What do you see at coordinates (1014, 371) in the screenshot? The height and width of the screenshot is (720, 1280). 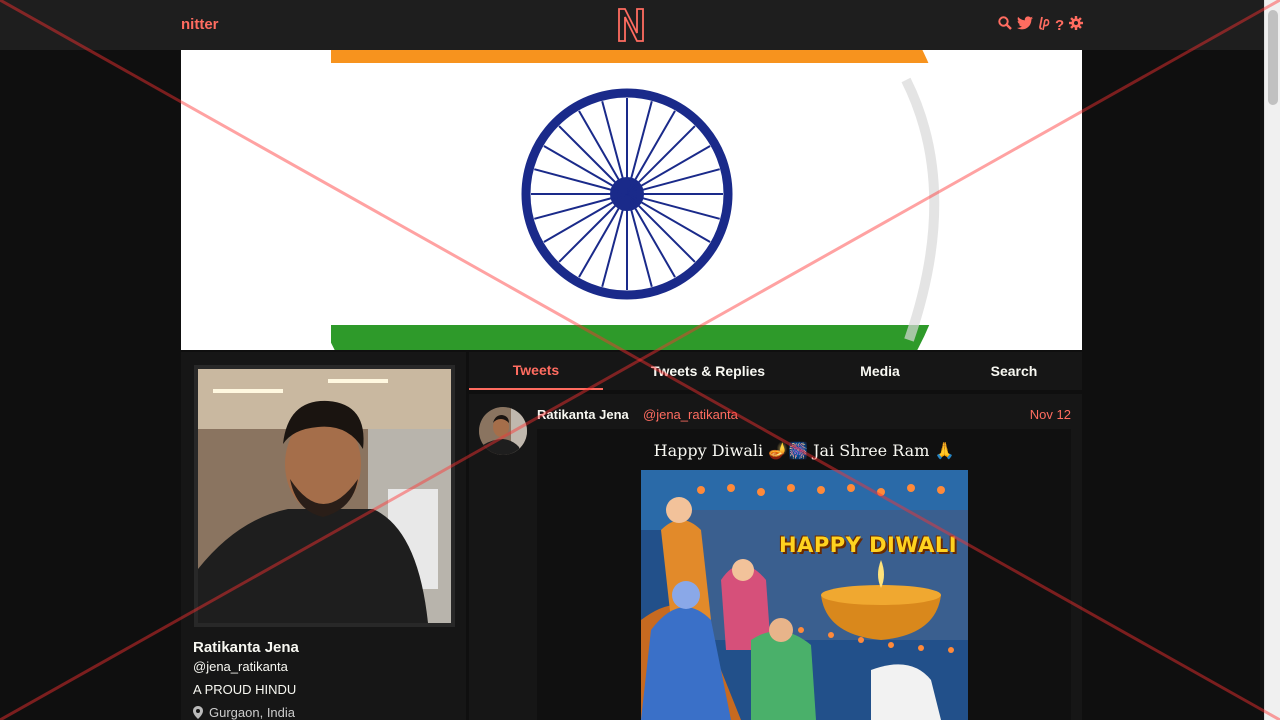 I see `tab-search: Search` at bounding box center [1014, 371].